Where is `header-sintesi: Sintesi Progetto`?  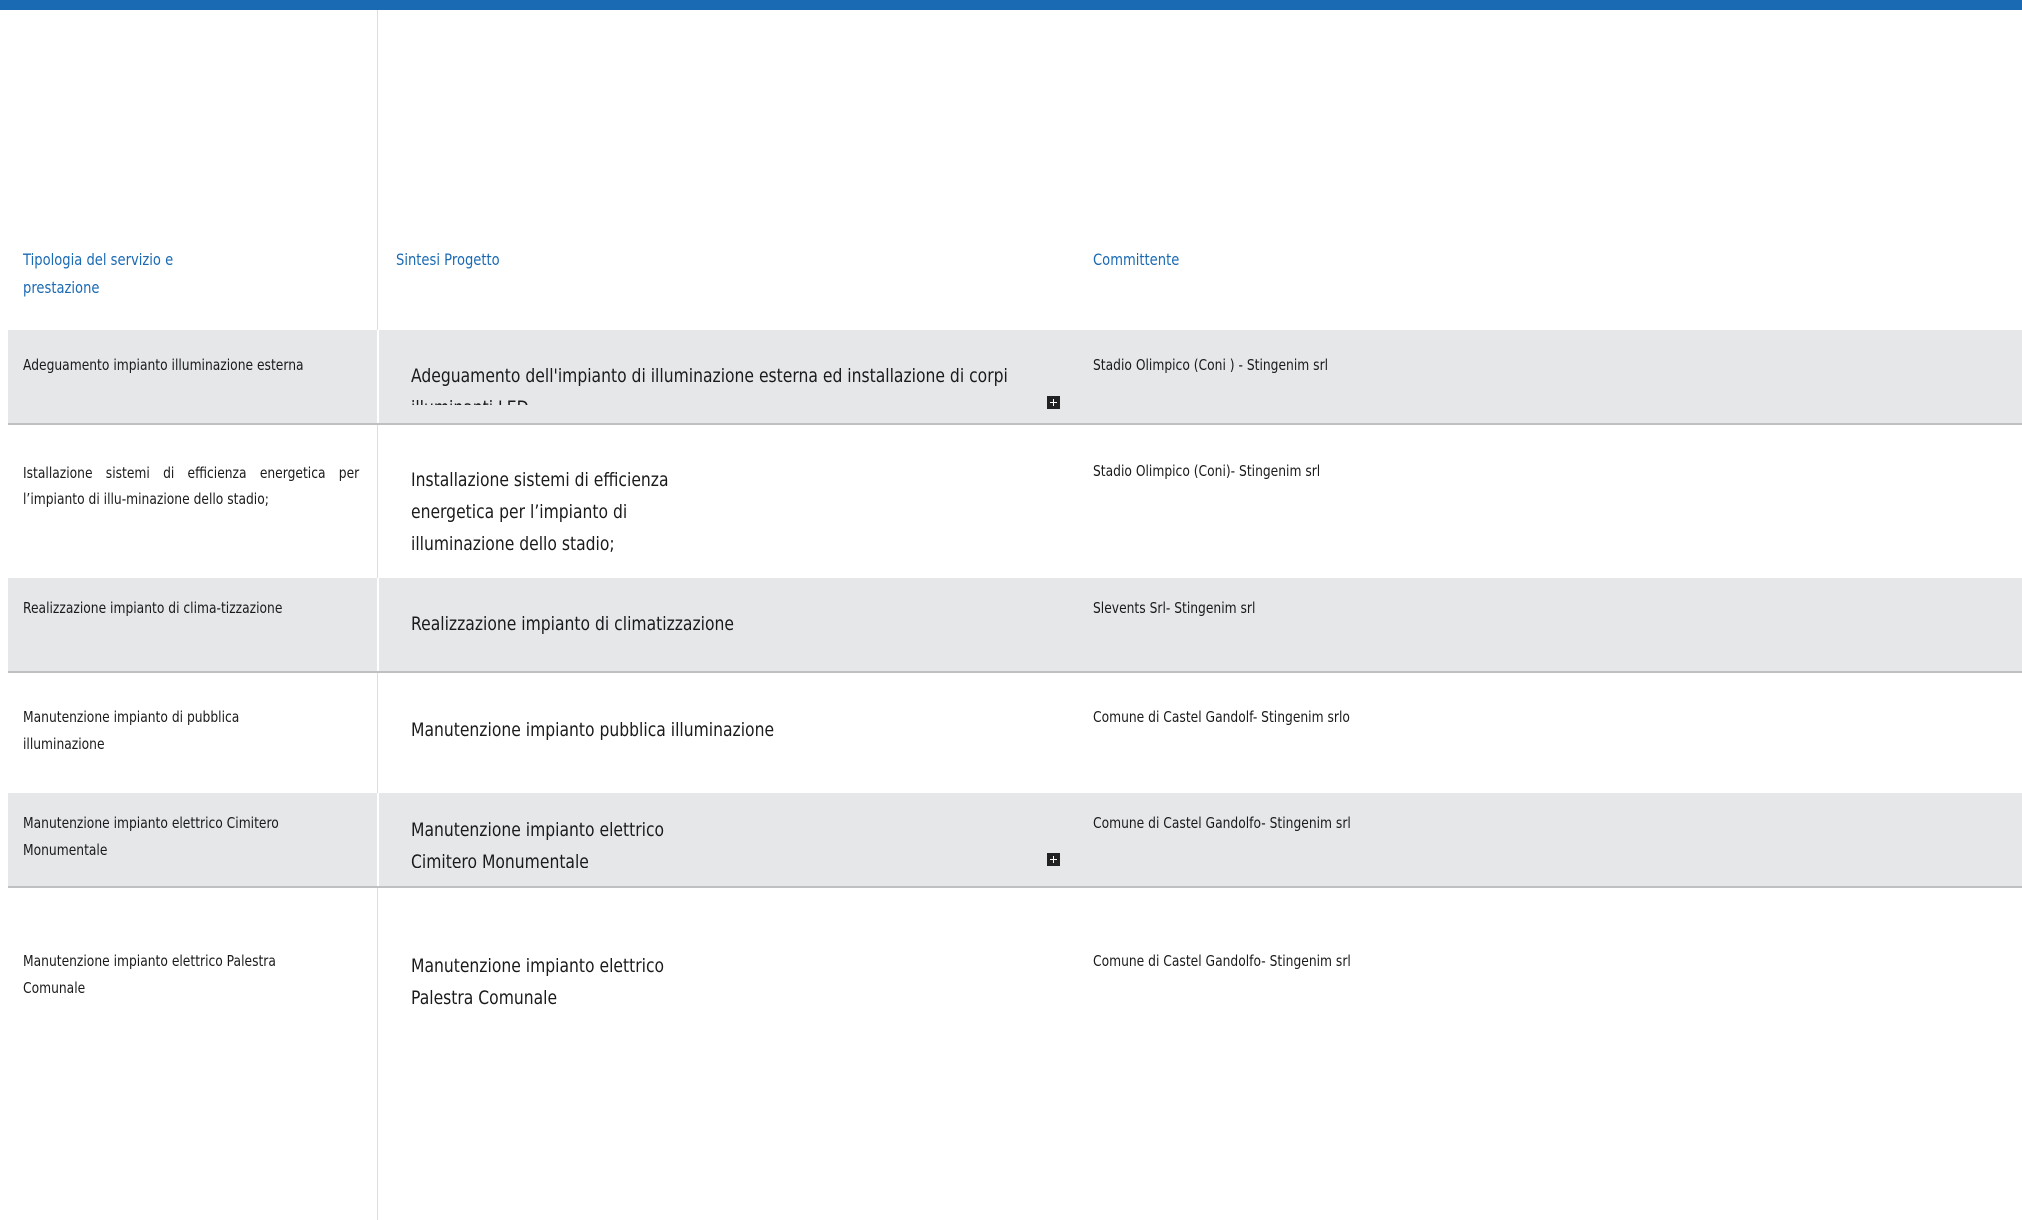 header-sintesi: Sintesi Progetto is located at coordinates (448, 259).